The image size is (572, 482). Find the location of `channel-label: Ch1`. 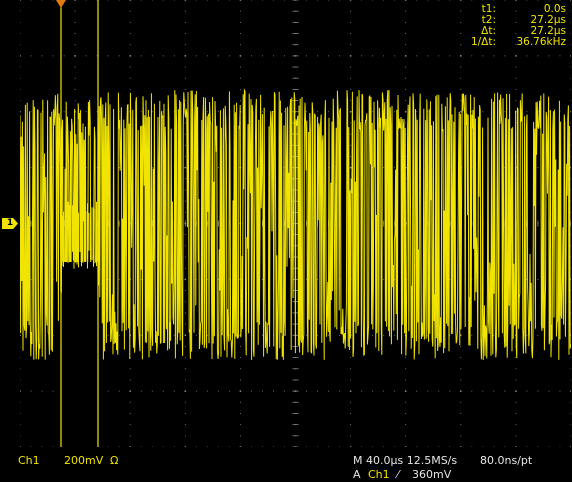

channel-label: Ch1 is located at coordinates (29, 461).